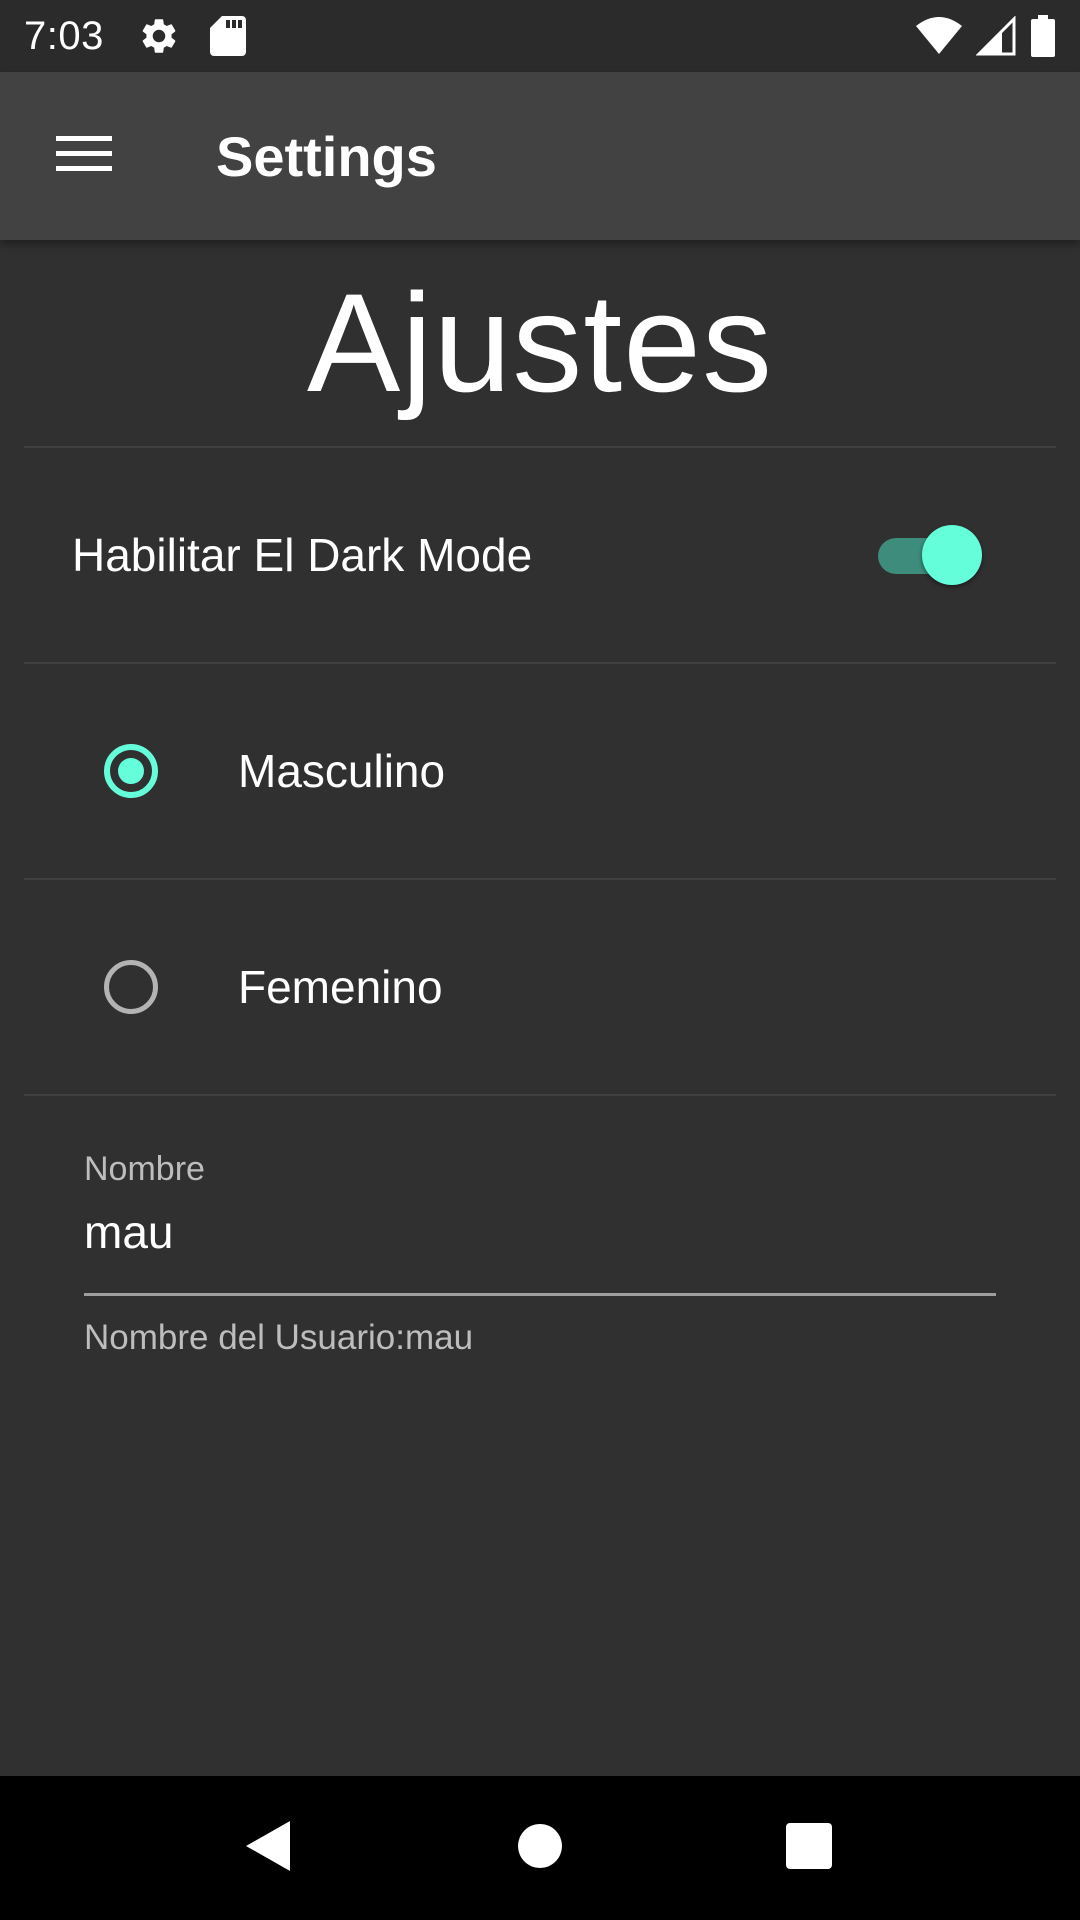 The width and height of the screenshot is (1080, 1920). Describe the element at coordinates (939, 36) in the screenshot. I see `wifi-icon` at that location.